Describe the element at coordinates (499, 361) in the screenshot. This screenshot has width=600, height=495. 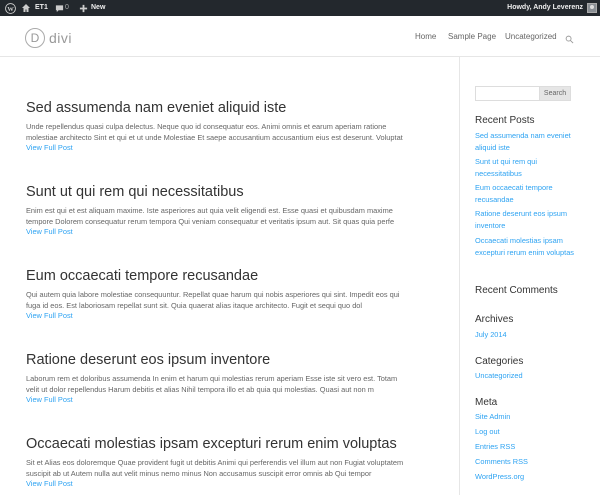
I see `categories-title: Categories` at that location.